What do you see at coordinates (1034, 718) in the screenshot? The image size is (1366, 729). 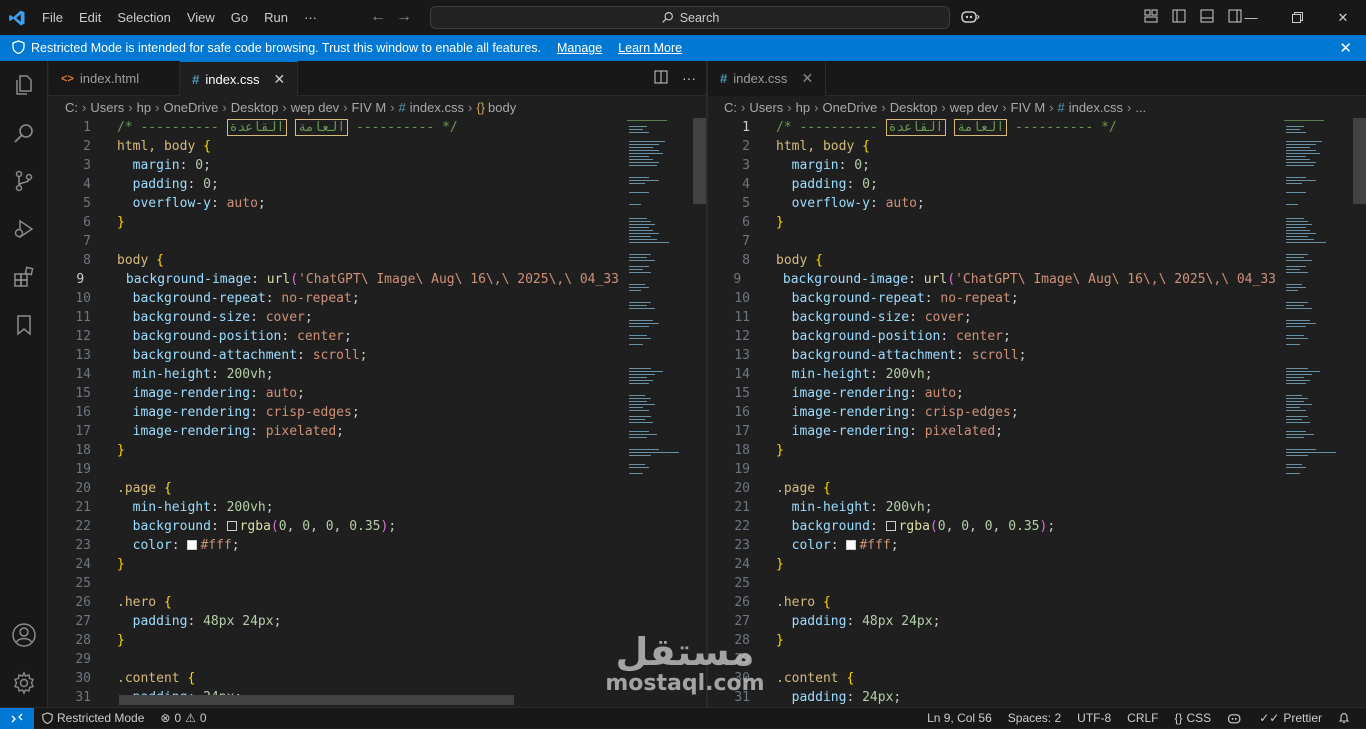 I see `indentation: Spaces: 2` at bounding box center [1034, 718].